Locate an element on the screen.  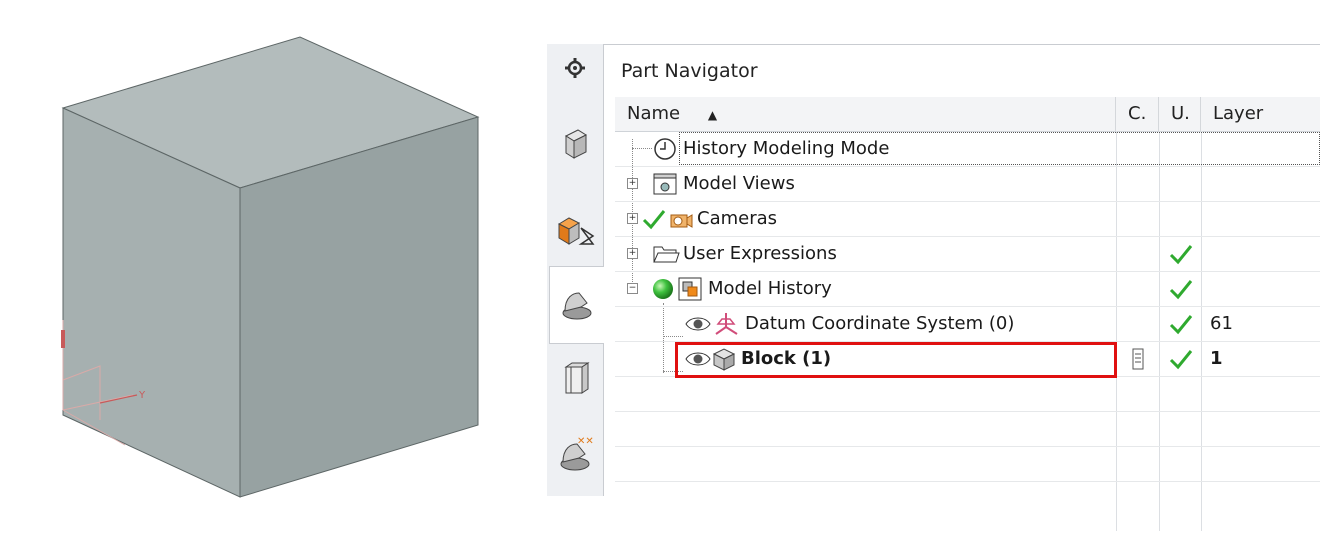
check-icon is located at coordinates (654, 220).